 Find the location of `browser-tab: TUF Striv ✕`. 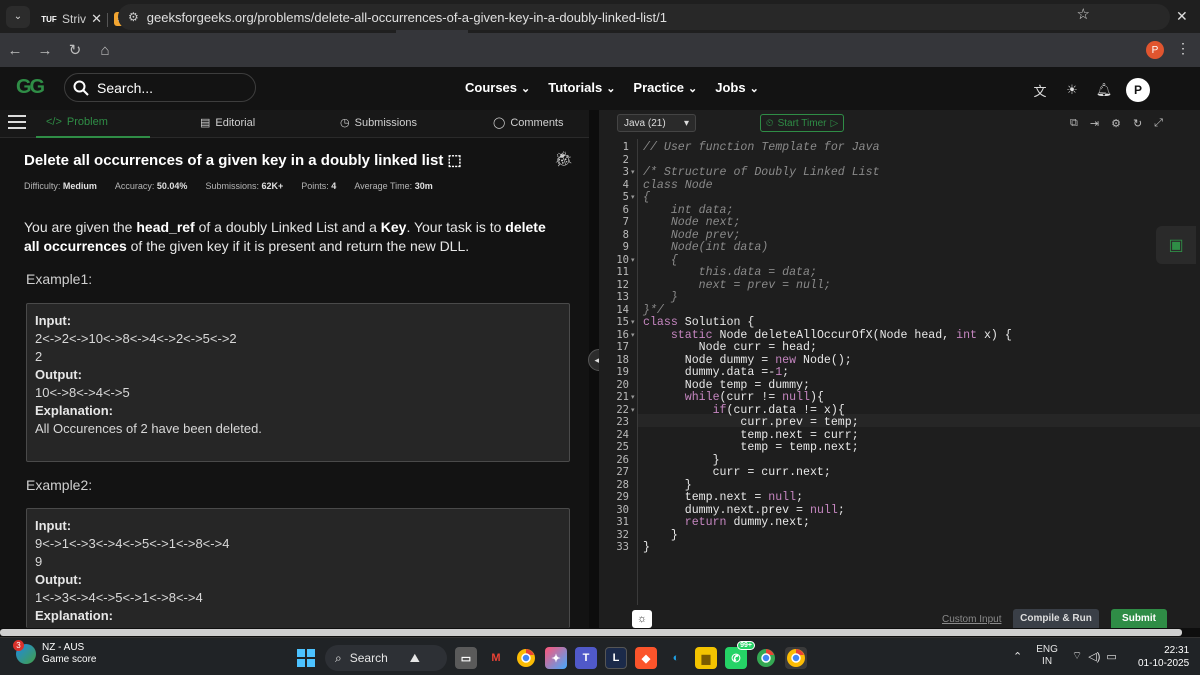

browser-tab: TUF Striv ✕ is located at coordinates (72, 19).